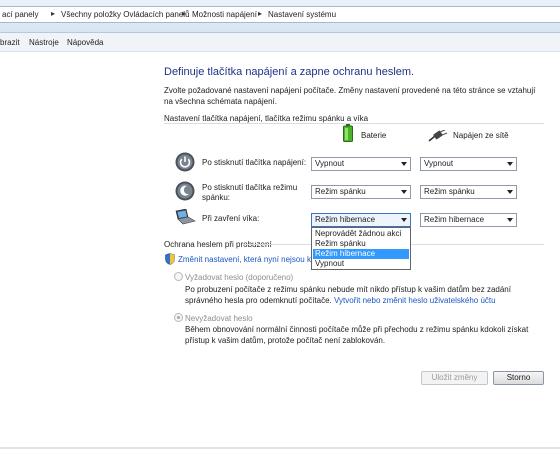 The image size is (560, 449). Describe the element at coordinates (354, 123) in the screenshot. I see `section-divider` at that location.